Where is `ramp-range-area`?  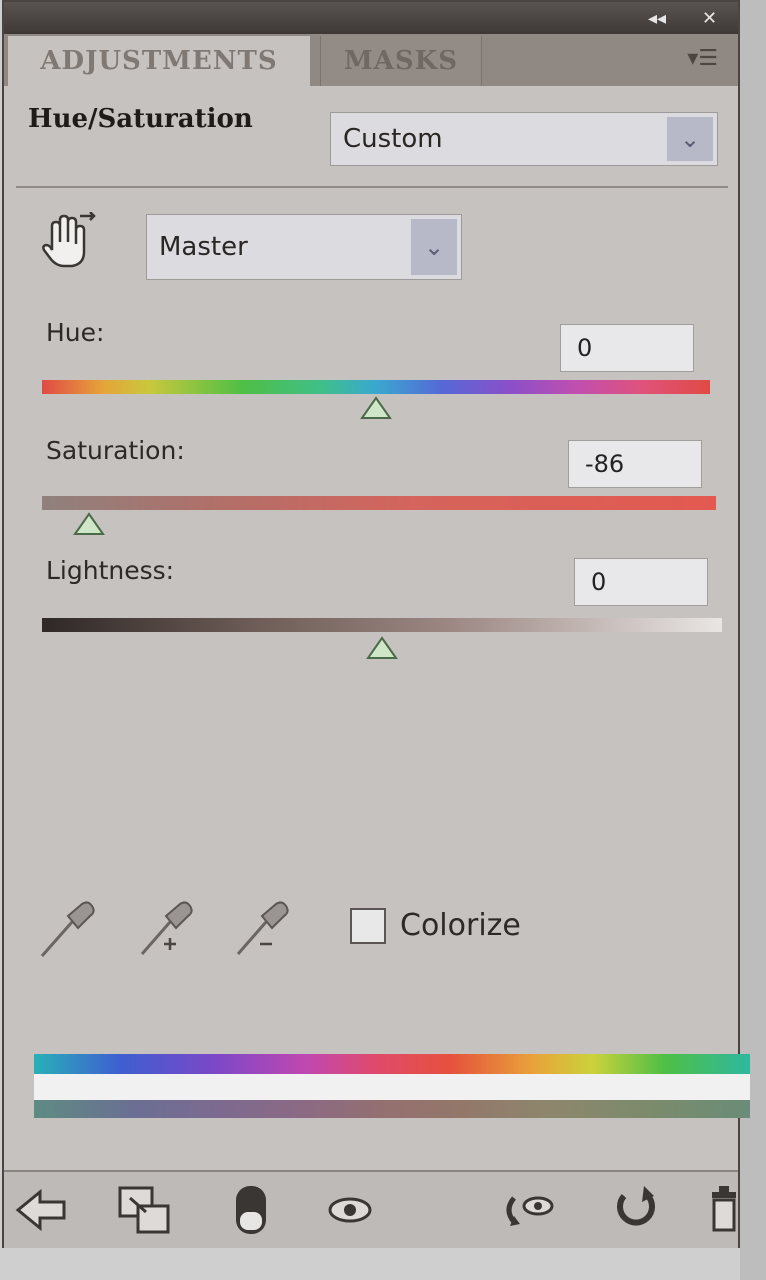 ramp-range-area is located at coordinates (392, 1087).